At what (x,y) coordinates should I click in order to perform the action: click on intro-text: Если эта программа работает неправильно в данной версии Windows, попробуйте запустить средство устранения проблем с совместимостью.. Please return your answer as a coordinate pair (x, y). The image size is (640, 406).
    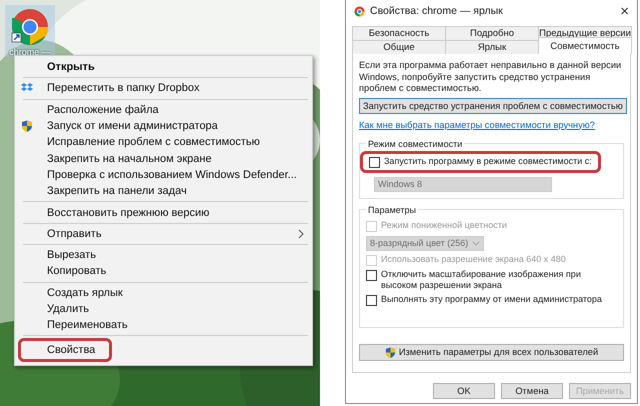
    Looking at the image, I should click on (490, 77).